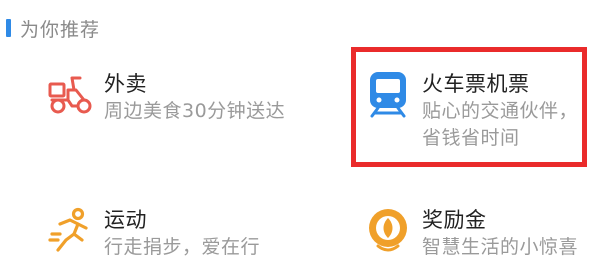  Describe the element at coordinates (170, 97) in the screenshot. I see `card-takeout: 外卖 周边美食30分钟送达` at that location.